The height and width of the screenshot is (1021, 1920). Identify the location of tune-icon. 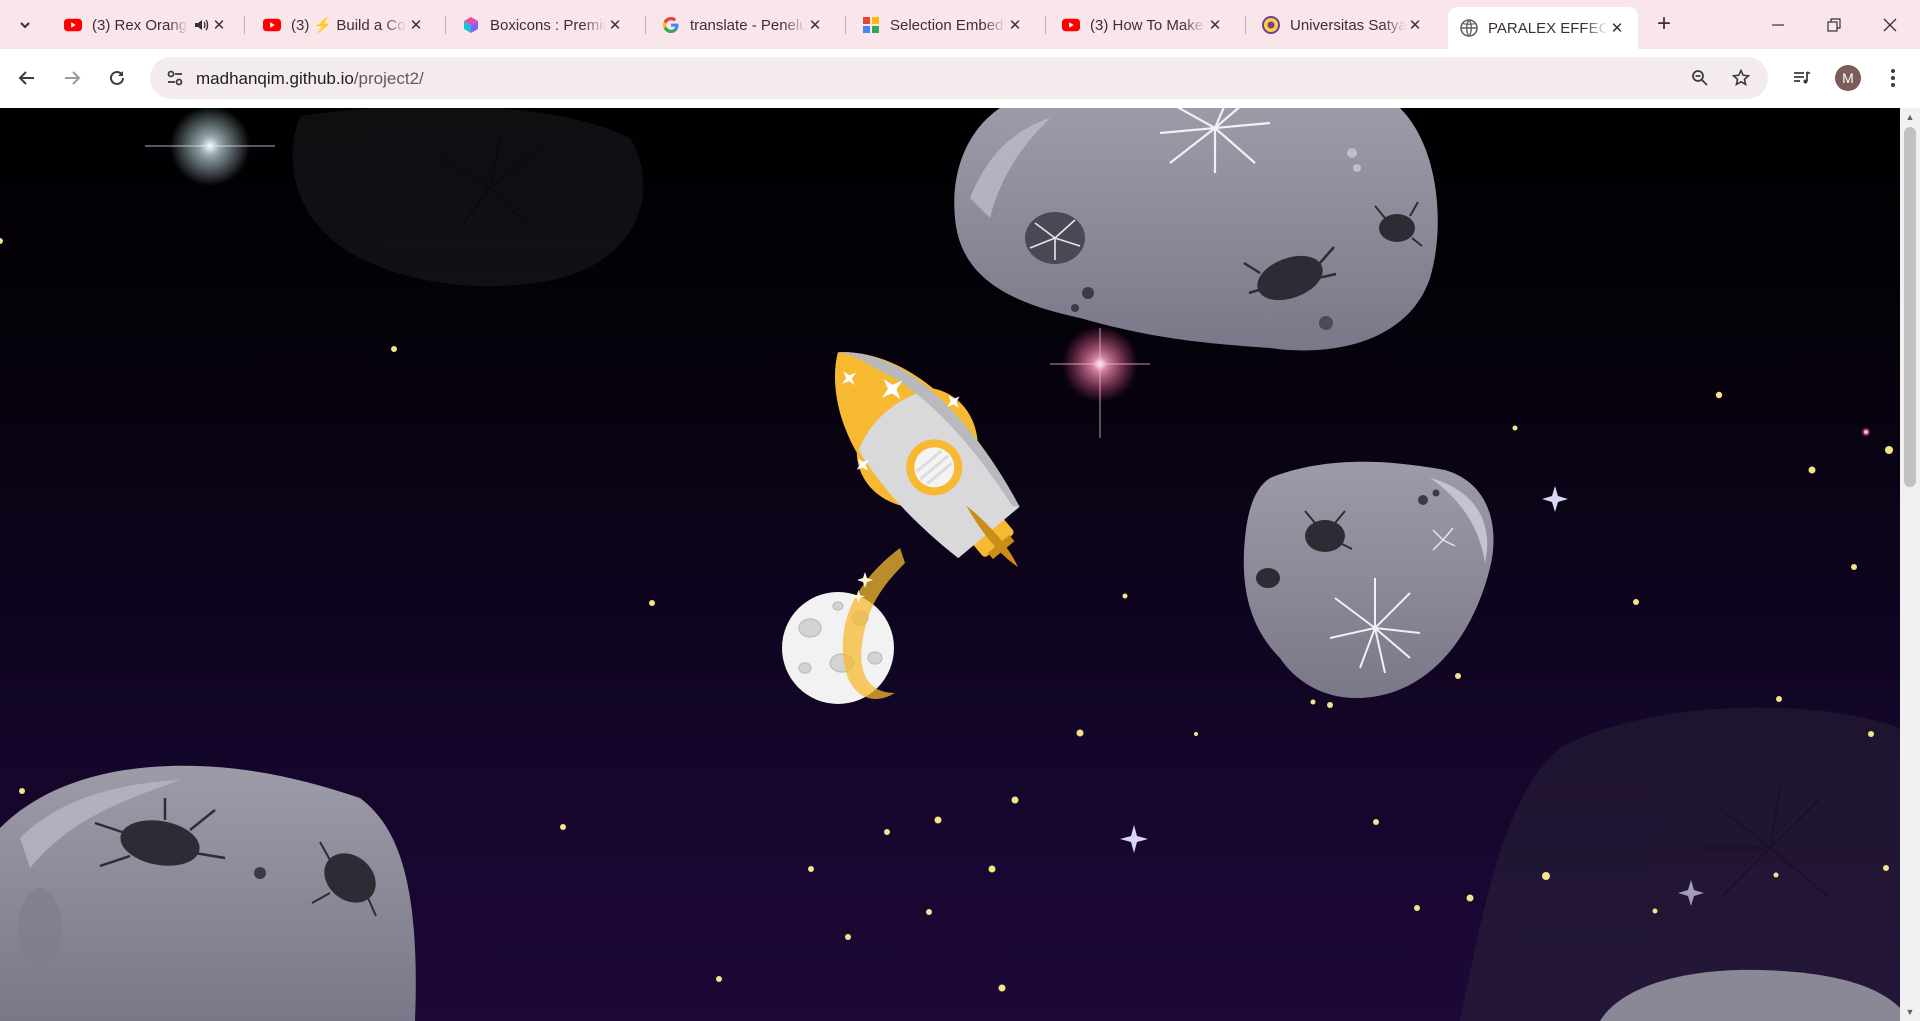
(175, 78).